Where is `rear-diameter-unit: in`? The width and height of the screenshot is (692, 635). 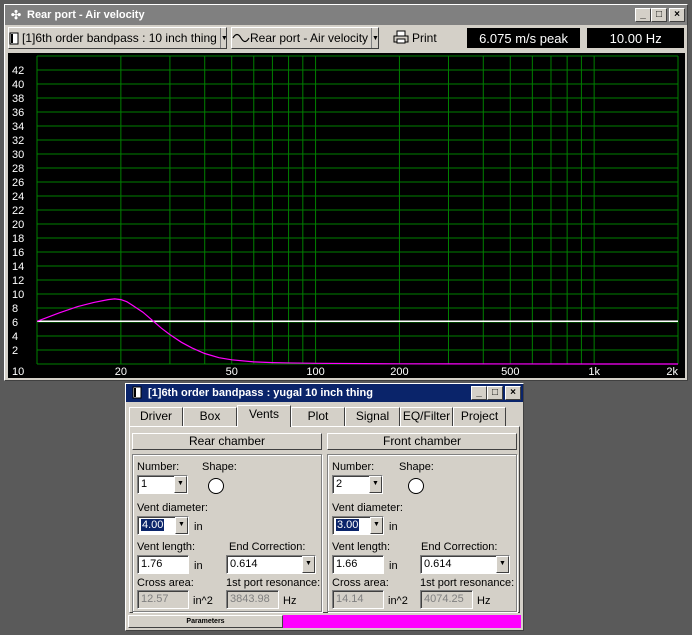
rear-diameter-unit: in is located at coordinates (198, 527).